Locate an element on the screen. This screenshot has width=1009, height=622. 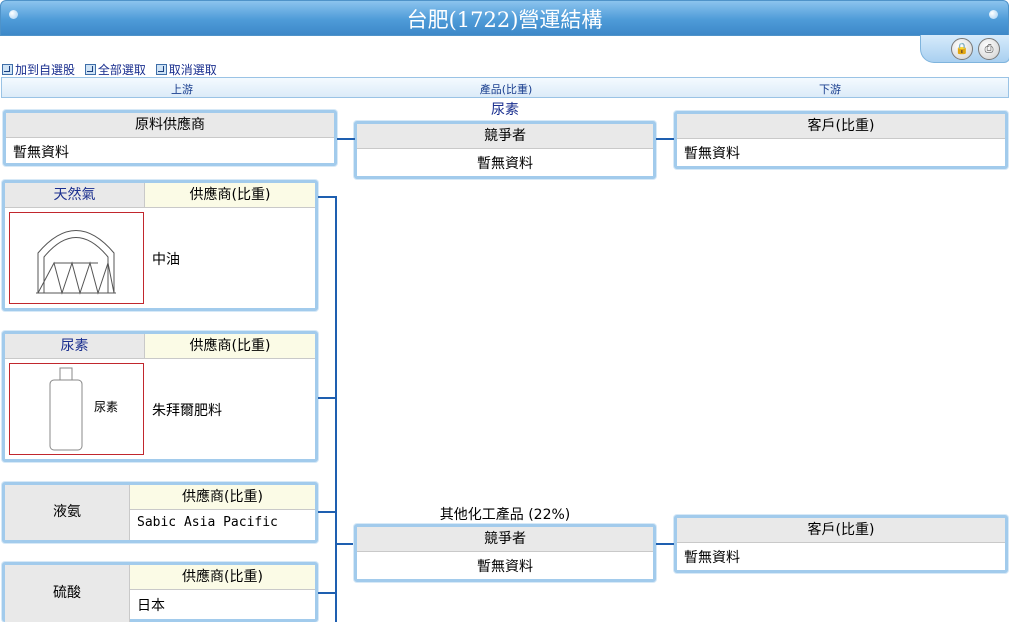
supplier-value: 日本 is located at coordinates (151, 605).